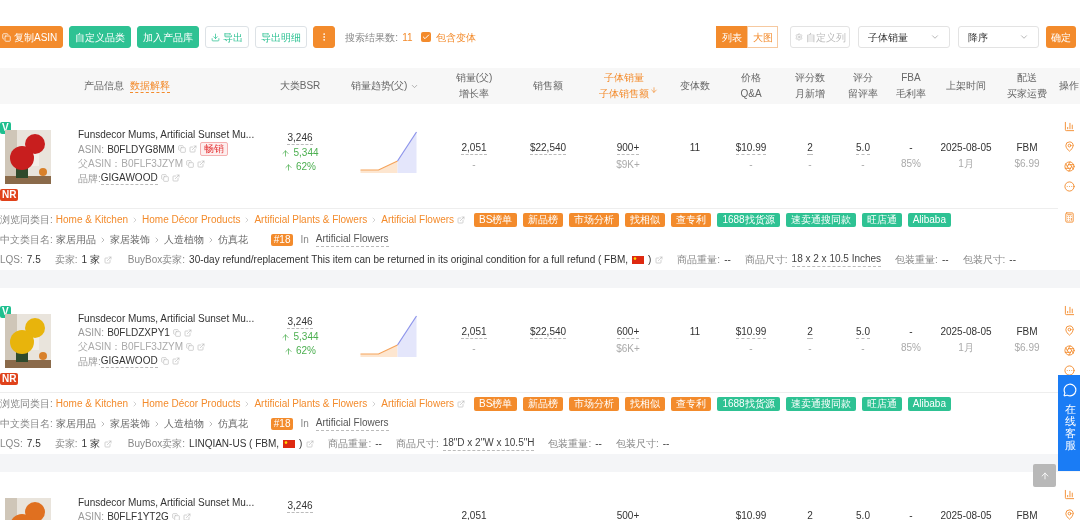  I want to click on view-toggle: 列表, so click(731, 37).